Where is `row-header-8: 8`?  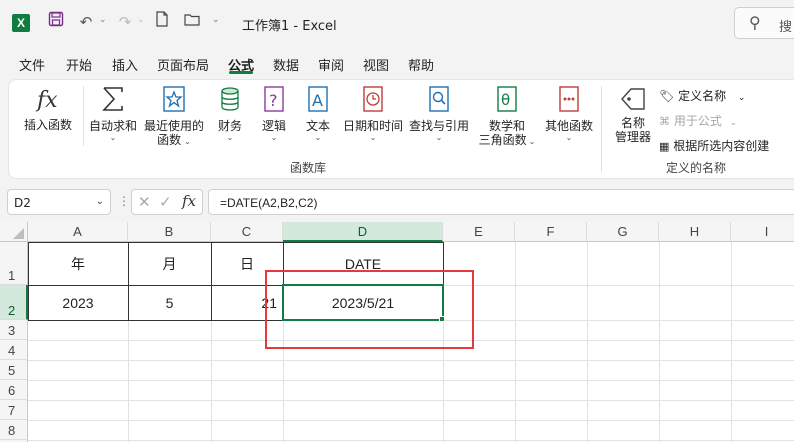 row-header-8: 8 is located at coordinates (14, 430).